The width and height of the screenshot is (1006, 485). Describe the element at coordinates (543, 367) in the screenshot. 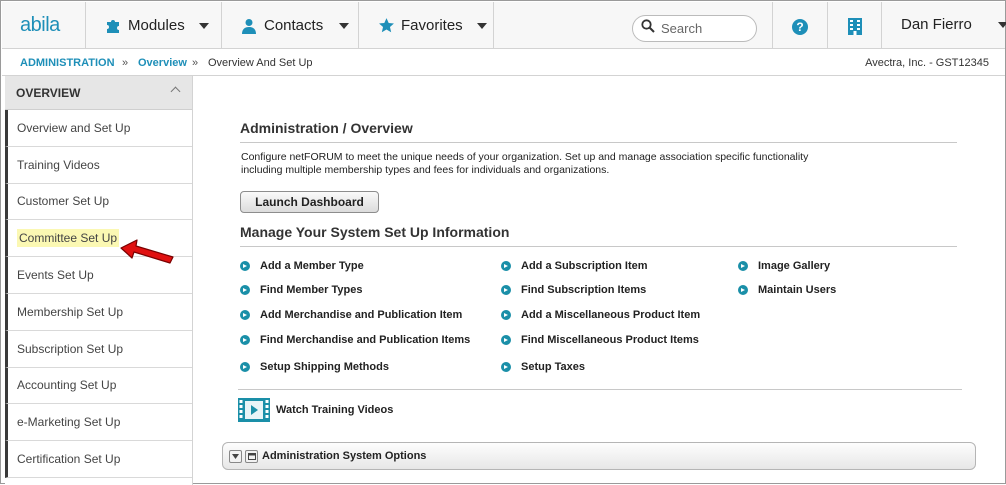

I see `setup-taxes-link: Setup Taxes` at that location.